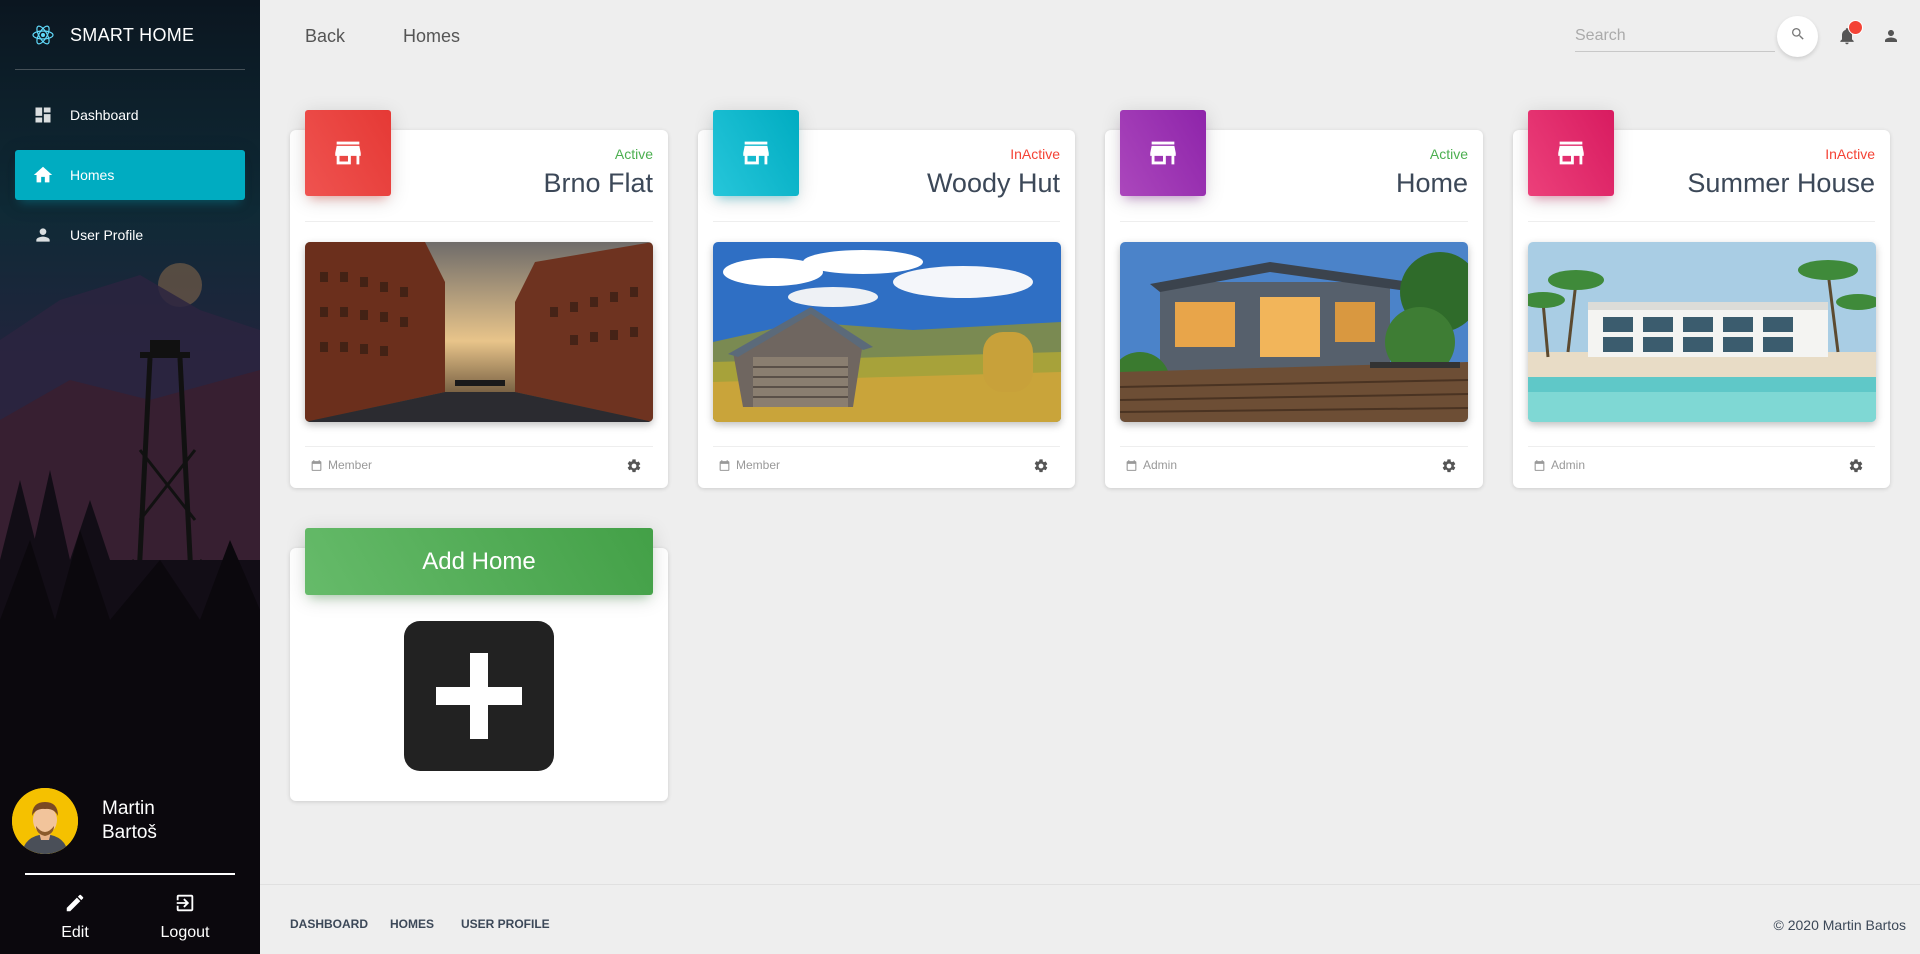 This screenshot has height=954, width=1920. I want to click on sidebar-user: Martin Bartoš, so click(132, 821).